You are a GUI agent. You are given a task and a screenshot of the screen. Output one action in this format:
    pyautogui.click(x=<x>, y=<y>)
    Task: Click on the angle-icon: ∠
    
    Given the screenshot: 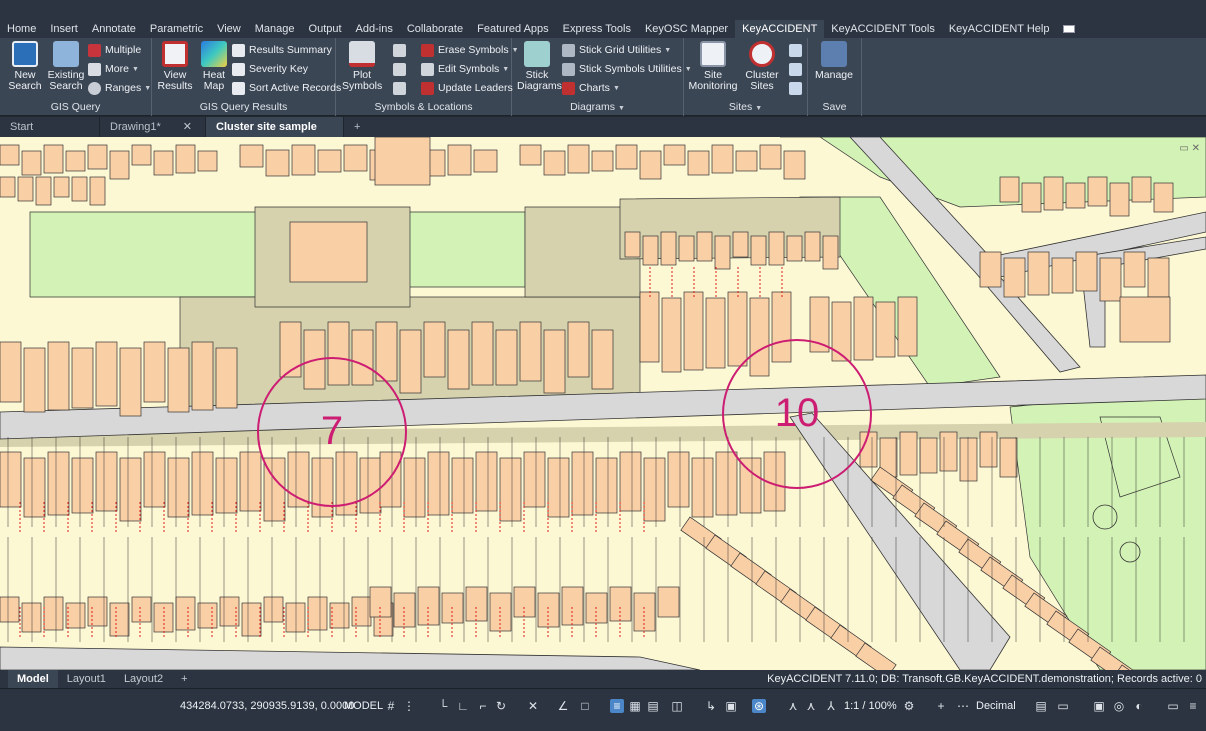 What is the action you would take?
    pyautogui.click(x=563, y=706)
    